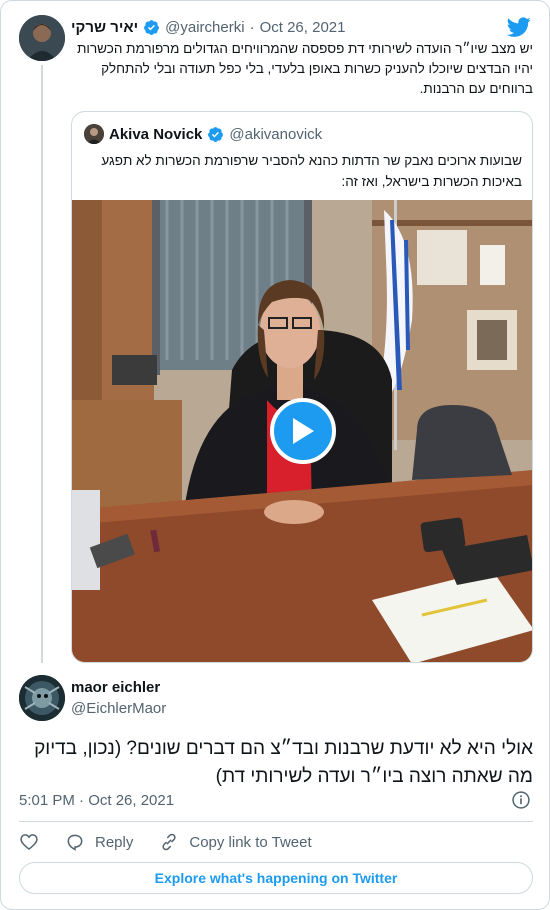 Image resolution: width=550 pixels, height=910 pixels. I want to click on reply-icon, so click(75, 842).